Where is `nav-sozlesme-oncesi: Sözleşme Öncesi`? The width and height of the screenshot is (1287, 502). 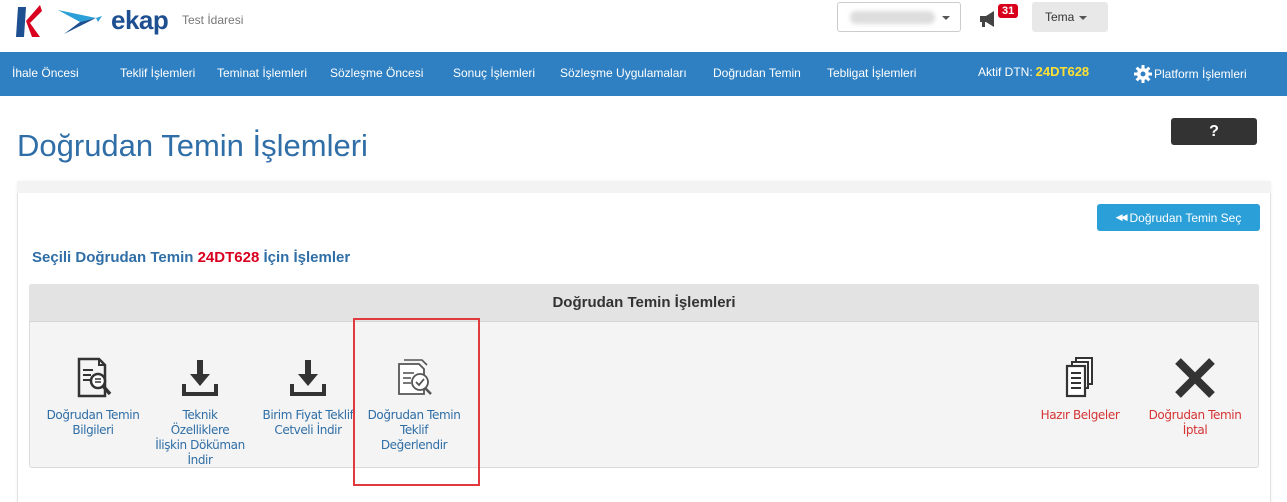 nav-sozlesme-oncesi: Sözleşme Öncesi is located at coordinates (376, 73).